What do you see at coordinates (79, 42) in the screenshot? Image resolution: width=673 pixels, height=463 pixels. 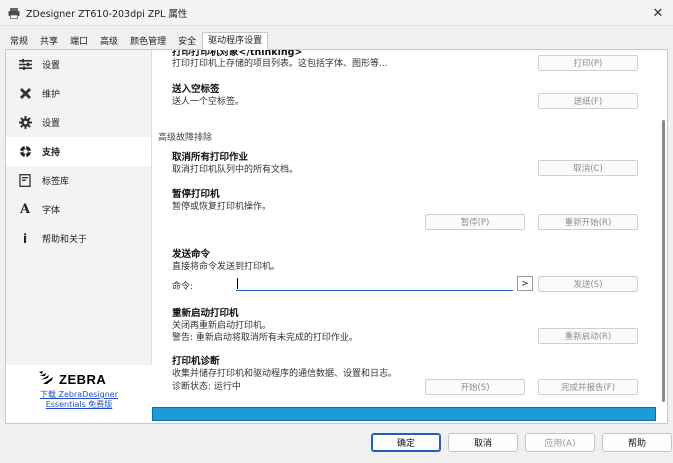 I see `tab-ports: 端口` at bounding box center [79, 42].